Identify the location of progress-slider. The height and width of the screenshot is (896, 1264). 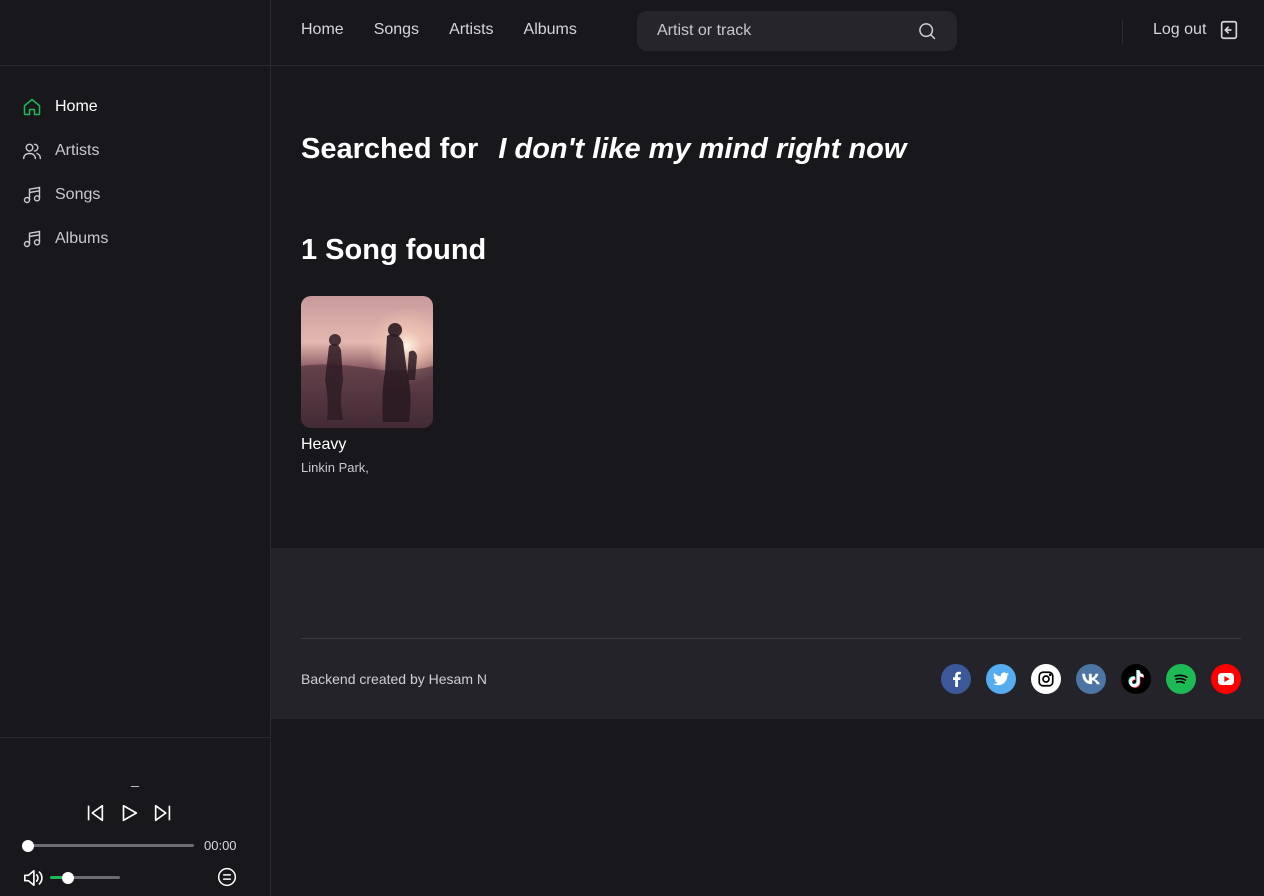
(108, 845).